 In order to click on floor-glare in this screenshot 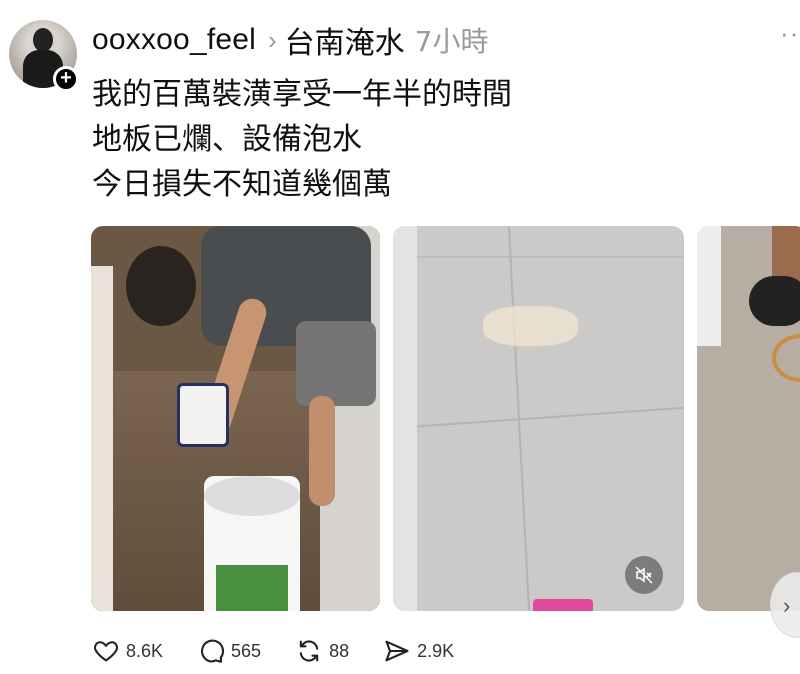, I will do `click(530, 326)`.